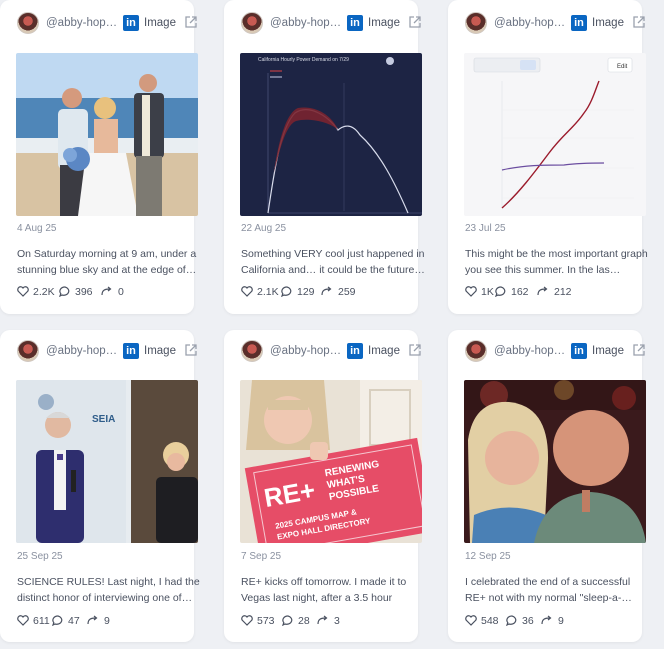 This screenshot has width=664, height=649. I want to click on likes-count: 548, so click(490, 621).